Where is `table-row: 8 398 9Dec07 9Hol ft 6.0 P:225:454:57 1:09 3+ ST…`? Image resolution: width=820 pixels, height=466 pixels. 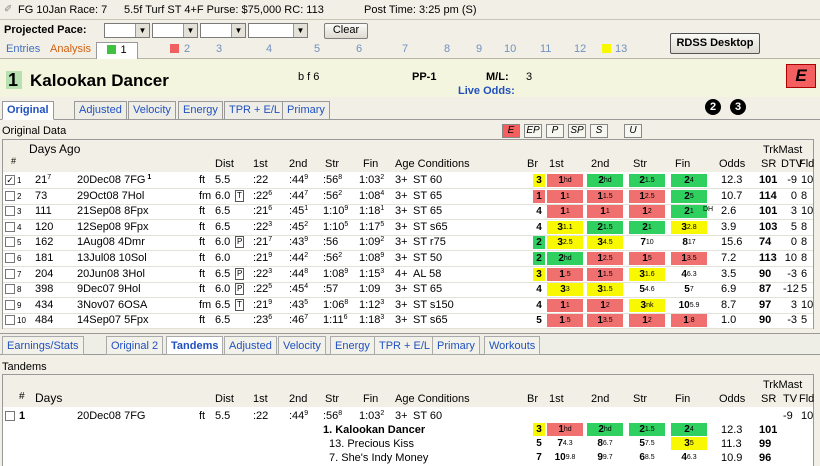 table-row: 8 398 9Dec07 9Hol ft 6.0 P:225:454:57 1:09 3+ ST… is located at coordinates (408, 290).